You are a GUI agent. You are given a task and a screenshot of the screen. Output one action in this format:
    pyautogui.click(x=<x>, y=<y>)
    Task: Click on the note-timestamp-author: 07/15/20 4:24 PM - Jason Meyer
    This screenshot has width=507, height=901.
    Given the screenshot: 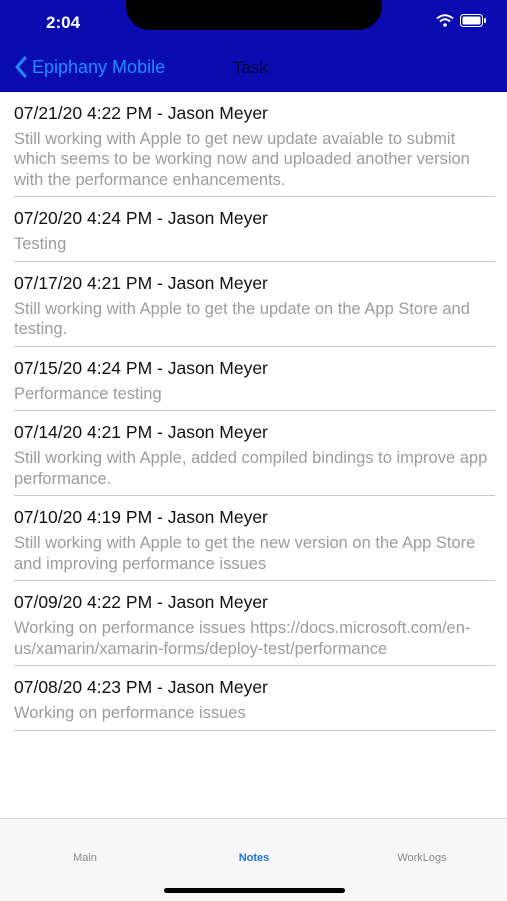 What is the action you would take?
    pyautogui.click(x=141, y=367)
    